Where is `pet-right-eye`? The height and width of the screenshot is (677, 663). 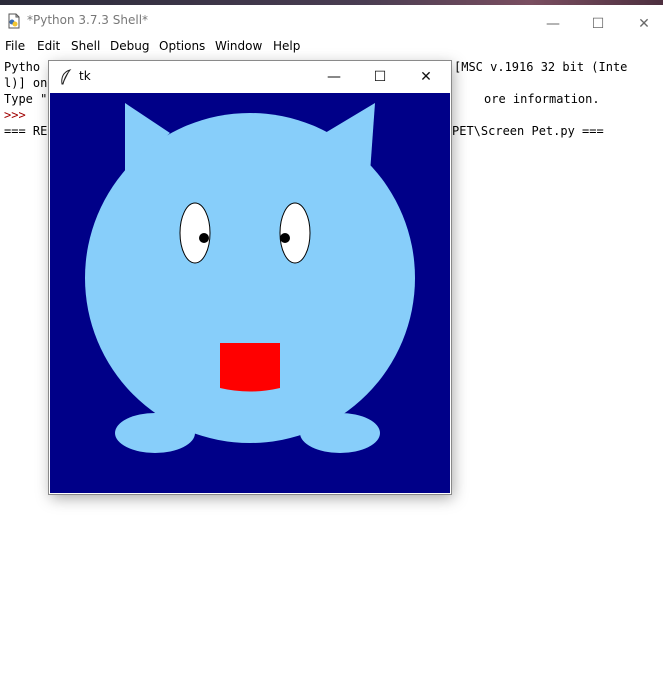
pet-right-eye is located at coordinates (295, 233).